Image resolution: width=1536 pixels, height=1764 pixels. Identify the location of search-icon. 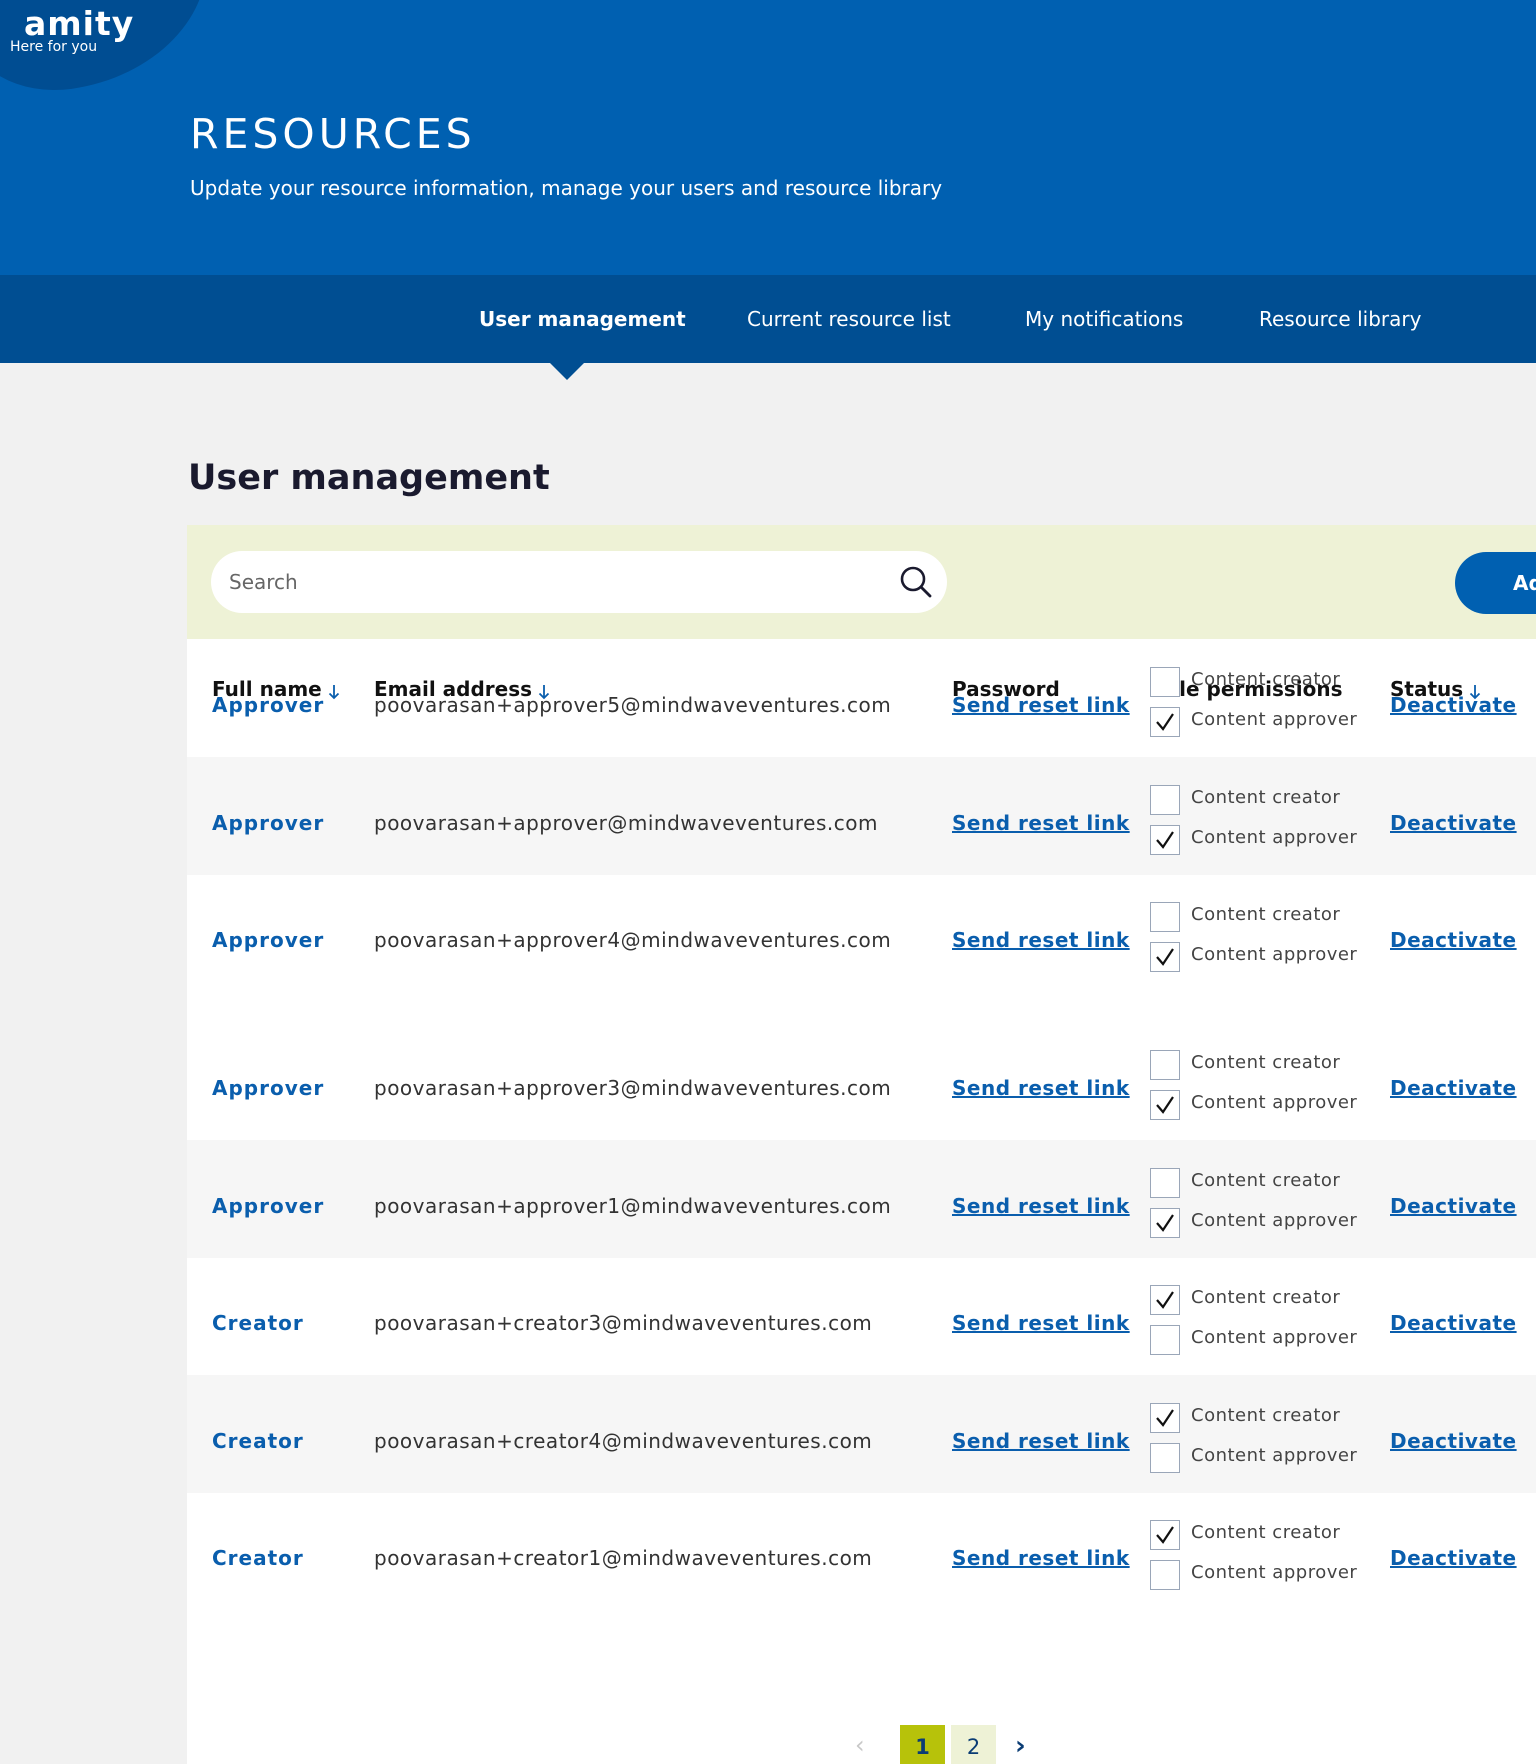
(916, 582).